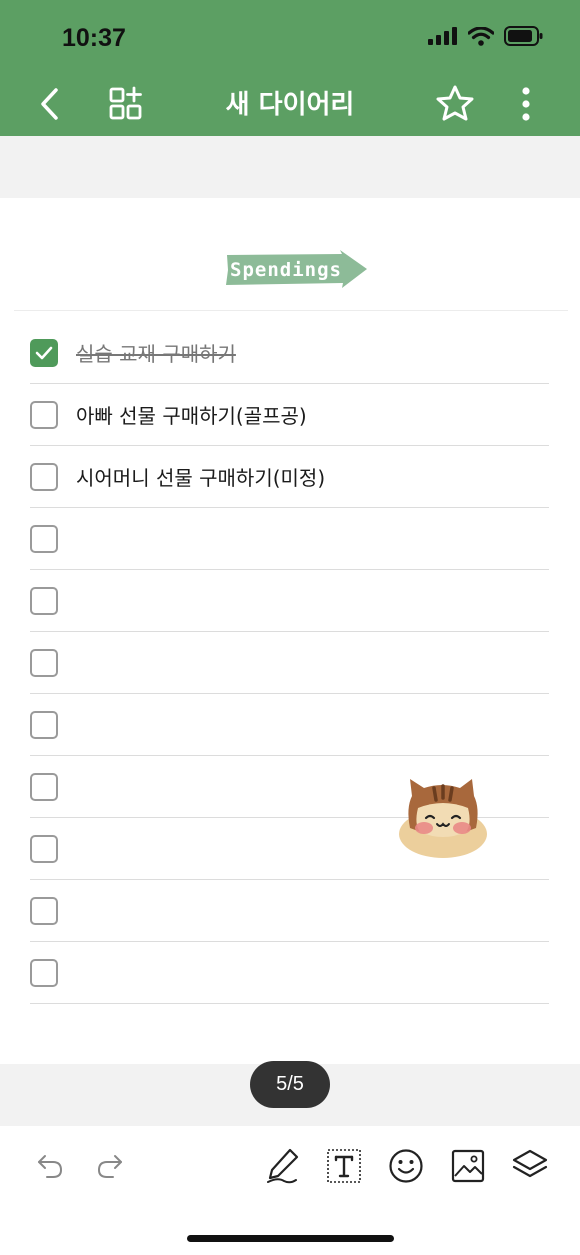 The image size is (580, 1255). Describe the element at coordinates (290, 68) in the screenshot. I see `app-header: 10:37 새 다이어리` at that location.